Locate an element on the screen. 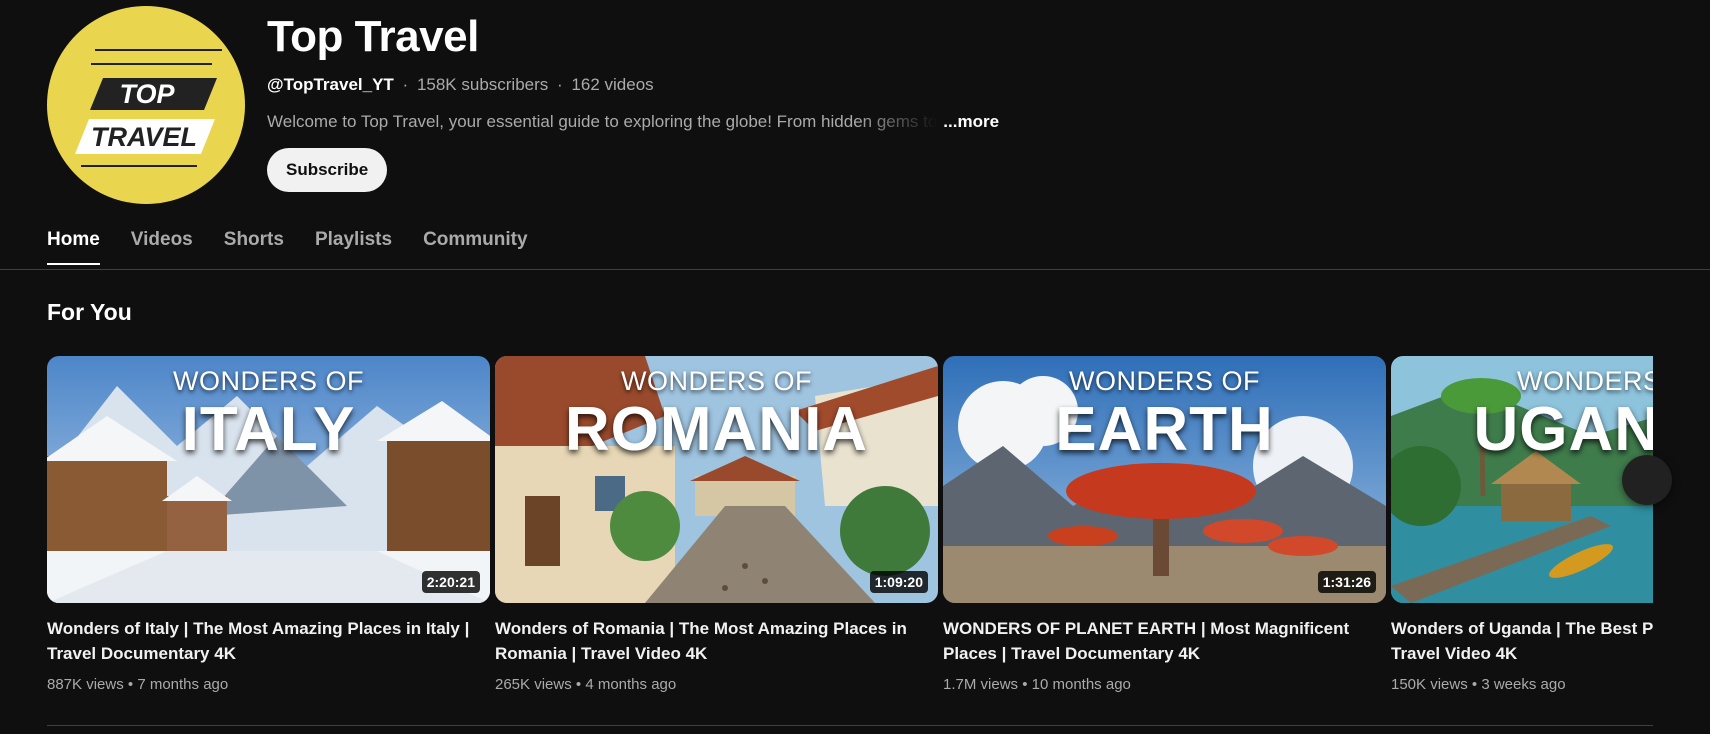  video-meta: 150K views • 3 weeks ago is located at coordinates (1522, 684).